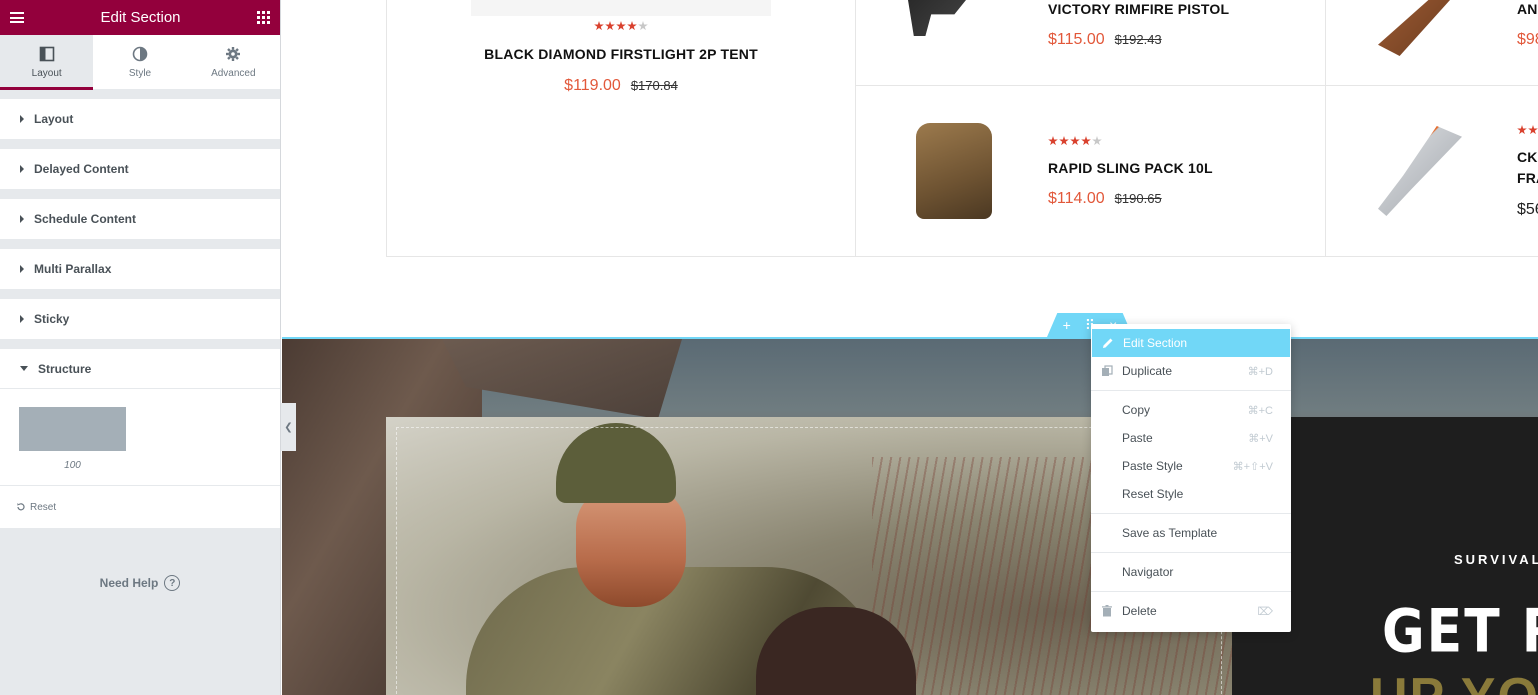 The height and width of the screenshot is (695, 1538). What do you see at coordinates (263, 17) in the screenshot?
I see `grid-icon` at bounding box center [263, 17].